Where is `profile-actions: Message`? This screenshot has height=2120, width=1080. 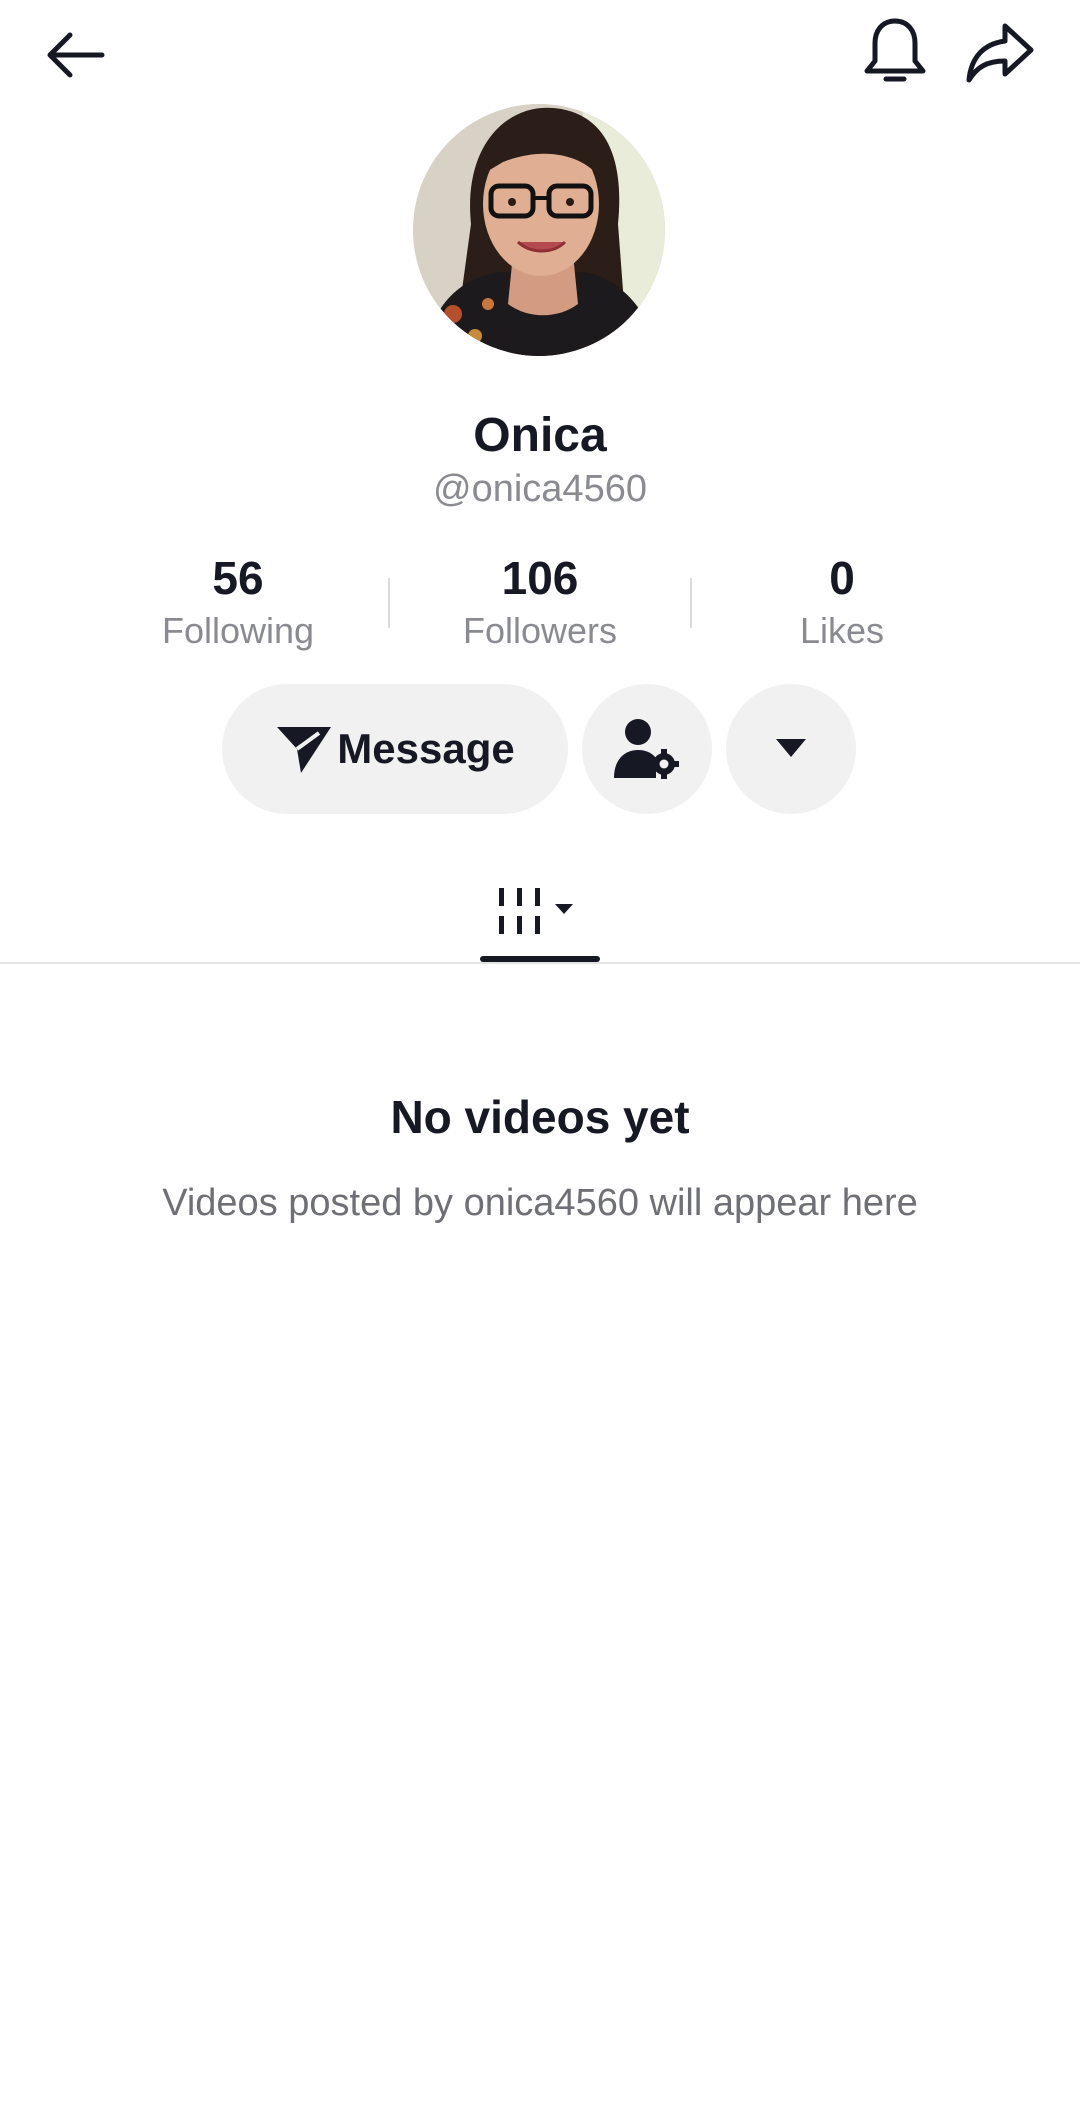
profile-actions: Message is located at coordinates (540, 750).